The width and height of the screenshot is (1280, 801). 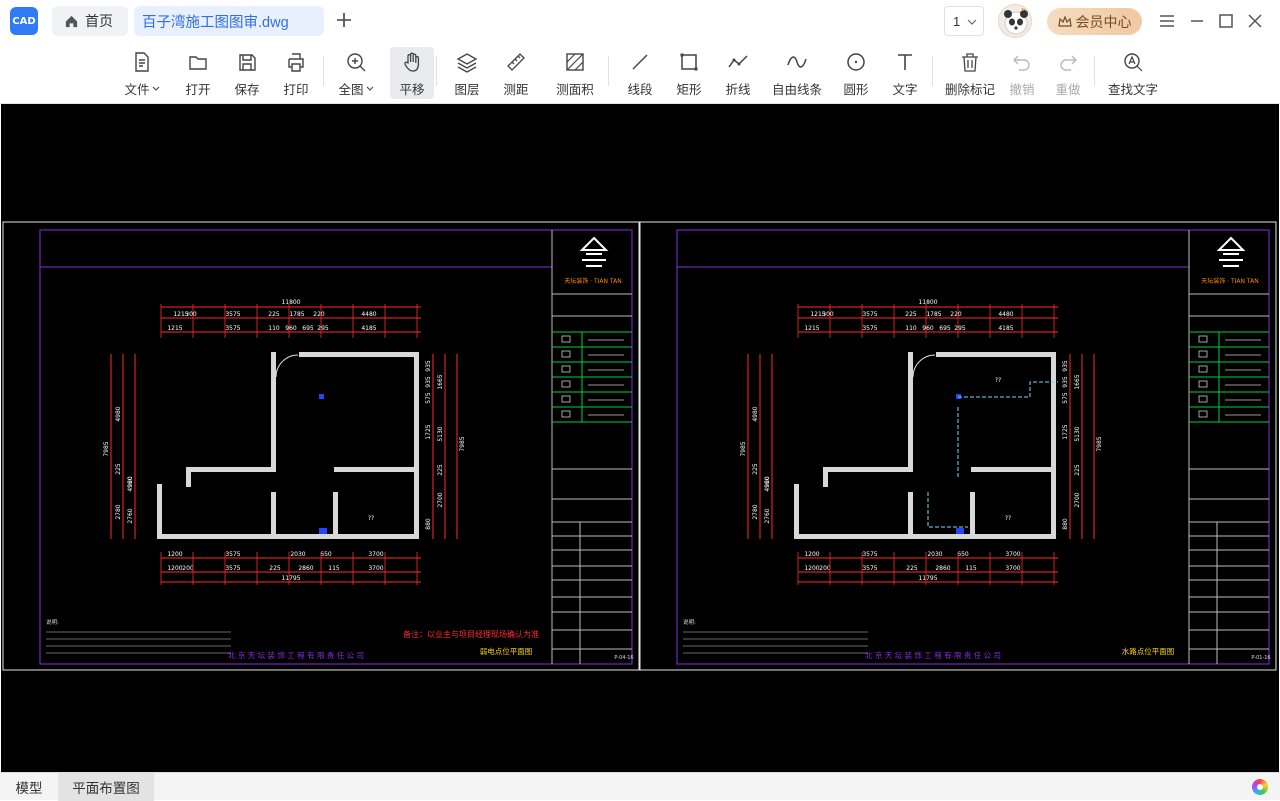 I want to click on dim-text: 1200, so click(x=811, y=568).